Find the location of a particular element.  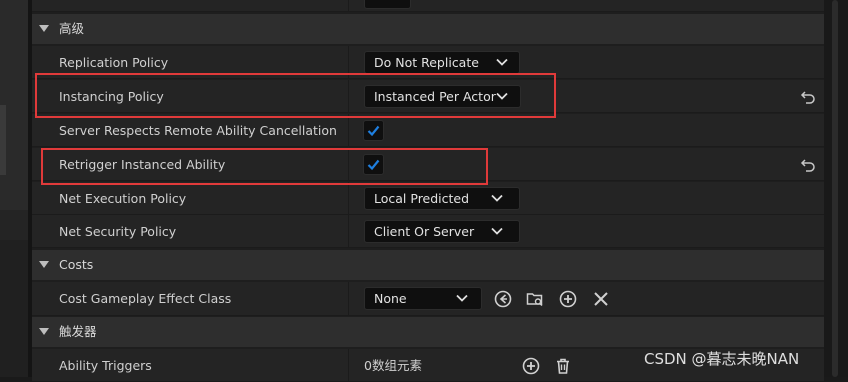

property-replication-policy: Replication Policy Do Not Replicate is located at coordinates (428, 62).